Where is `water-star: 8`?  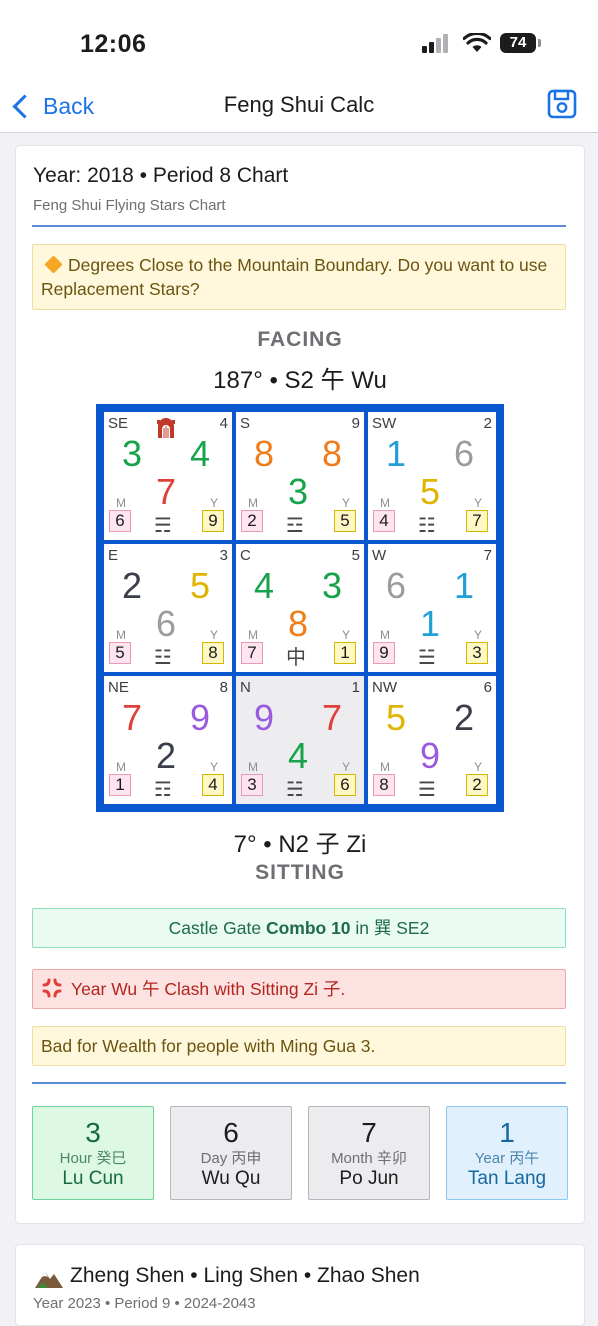 water-star: 8 is located at coordinates (332, 453).